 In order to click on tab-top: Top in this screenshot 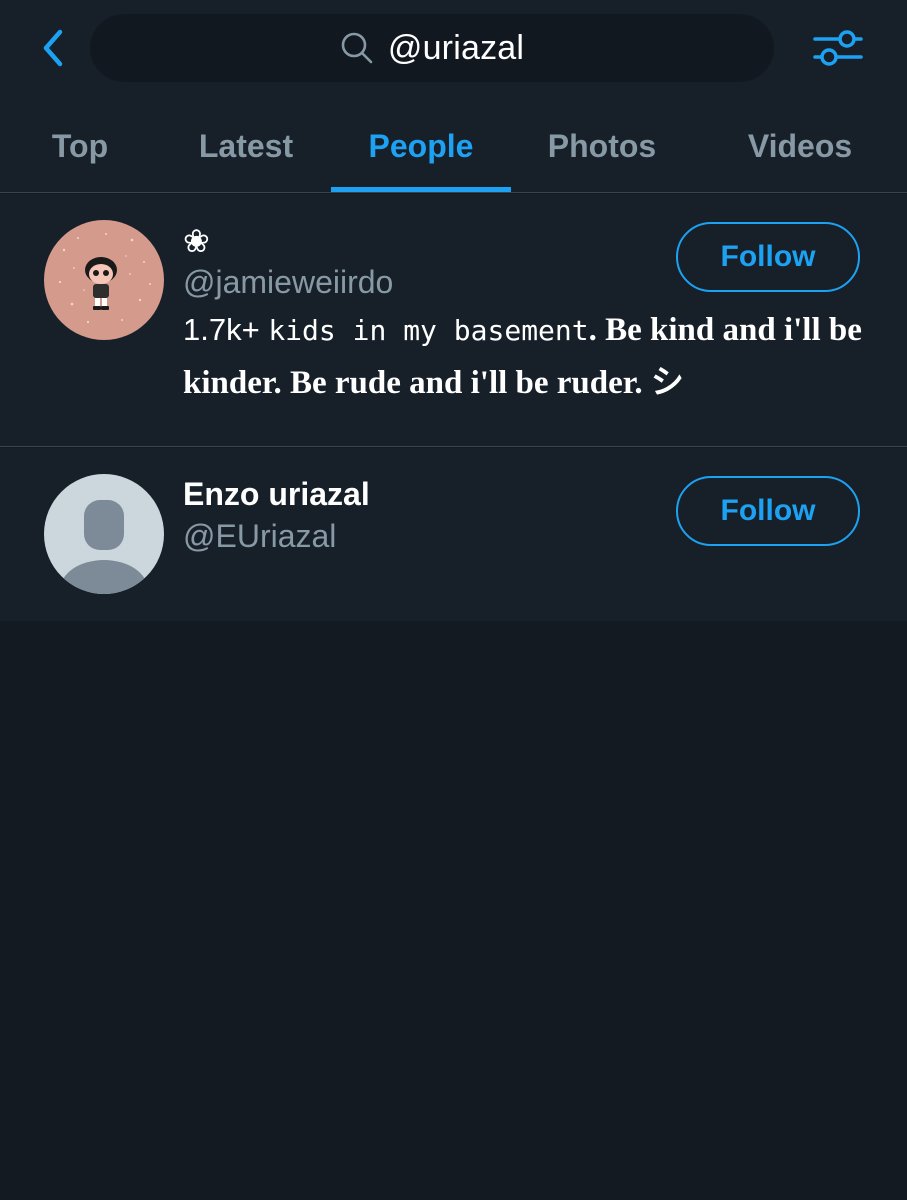, I will do `click(80, 146)`.